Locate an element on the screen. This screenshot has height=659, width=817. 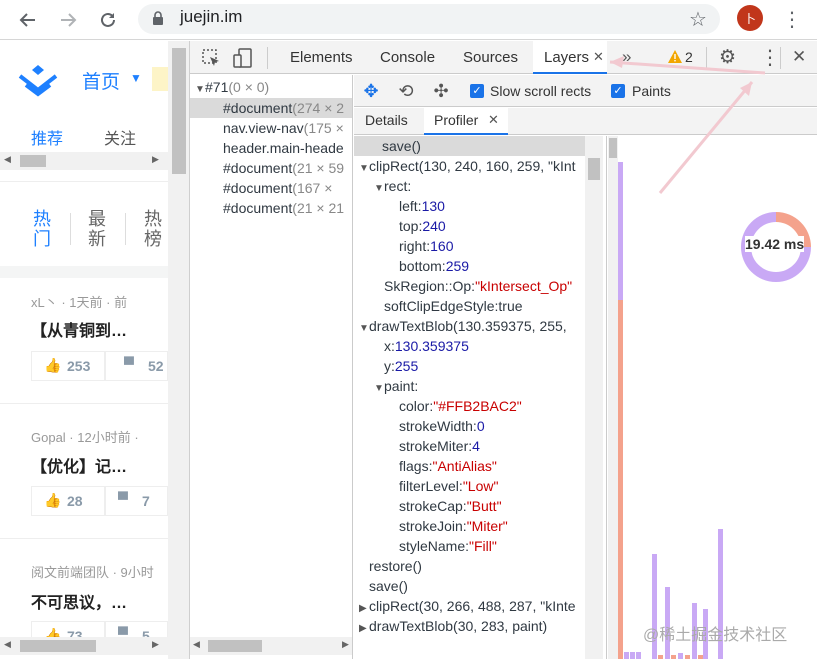
annotation-arrows is located at coordinates (687, 125).